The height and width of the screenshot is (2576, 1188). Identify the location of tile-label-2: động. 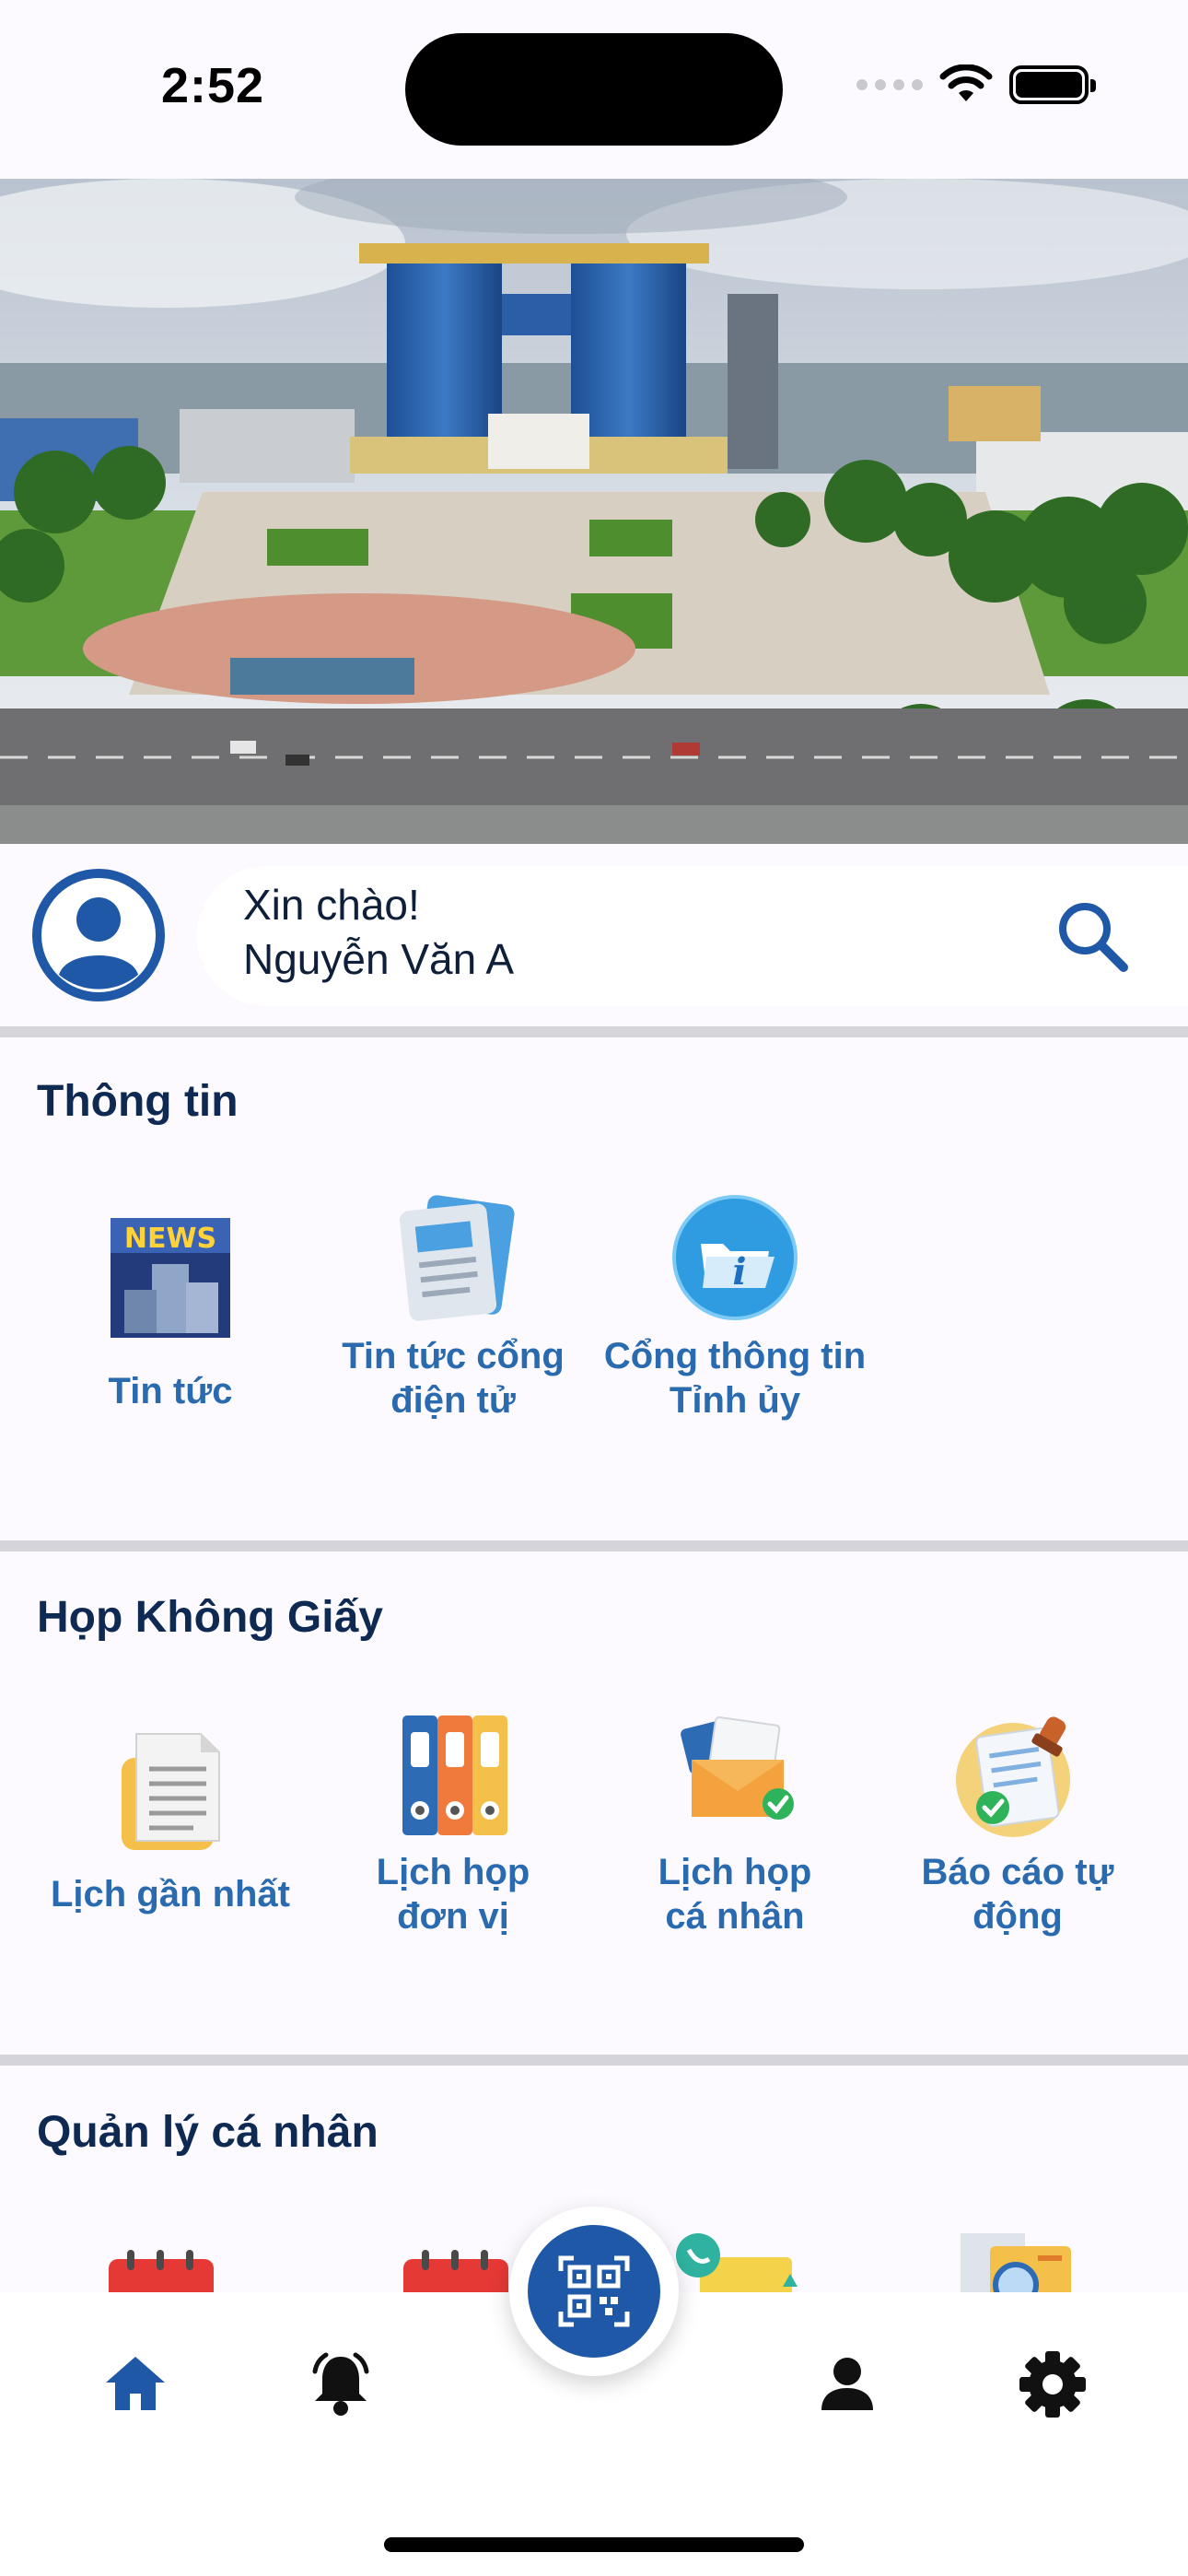
(1018, 1916).